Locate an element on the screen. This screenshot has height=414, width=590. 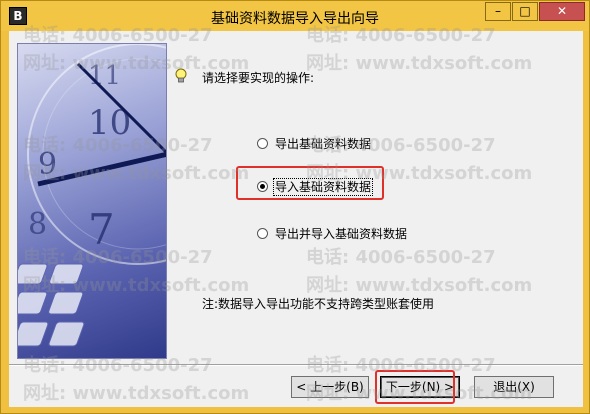
close-button: ✕ is located at coordinates (562, 11).